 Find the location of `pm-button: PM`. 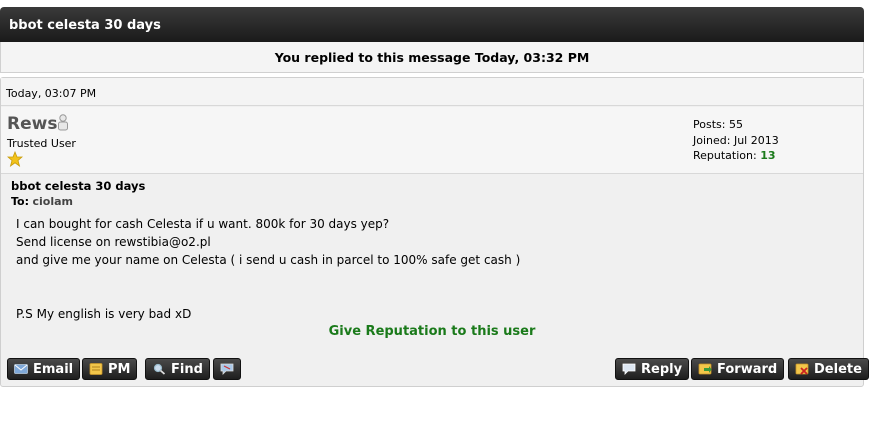

pm-button: PM is located at coordinates (110, 369).